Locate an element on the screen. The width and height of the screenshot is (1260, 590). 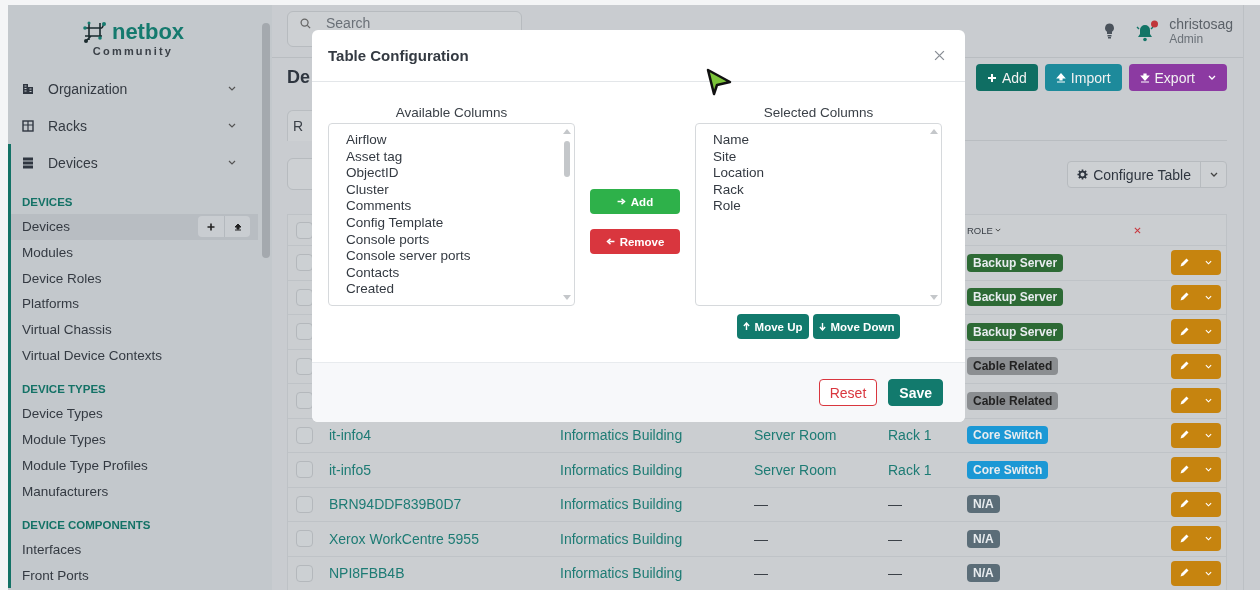
rack-icon is located at coordinates (28, 125).